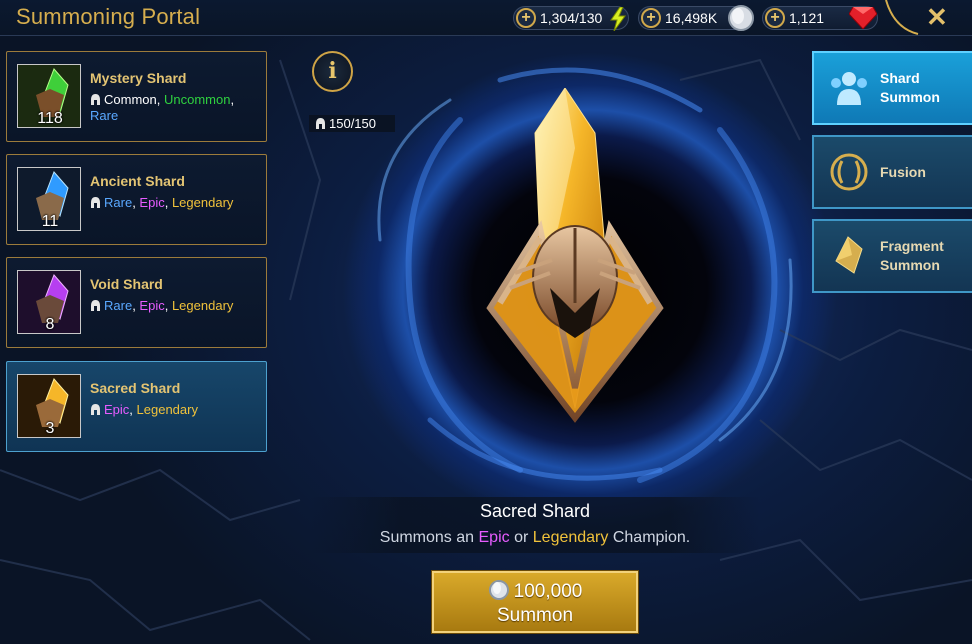 Image resolution: width=972 pixels, height=644 pixels. What do you see at coordinates (50, 221) in the screenshot?
I see `shard-count: 11` at bounding box center [50, 221].